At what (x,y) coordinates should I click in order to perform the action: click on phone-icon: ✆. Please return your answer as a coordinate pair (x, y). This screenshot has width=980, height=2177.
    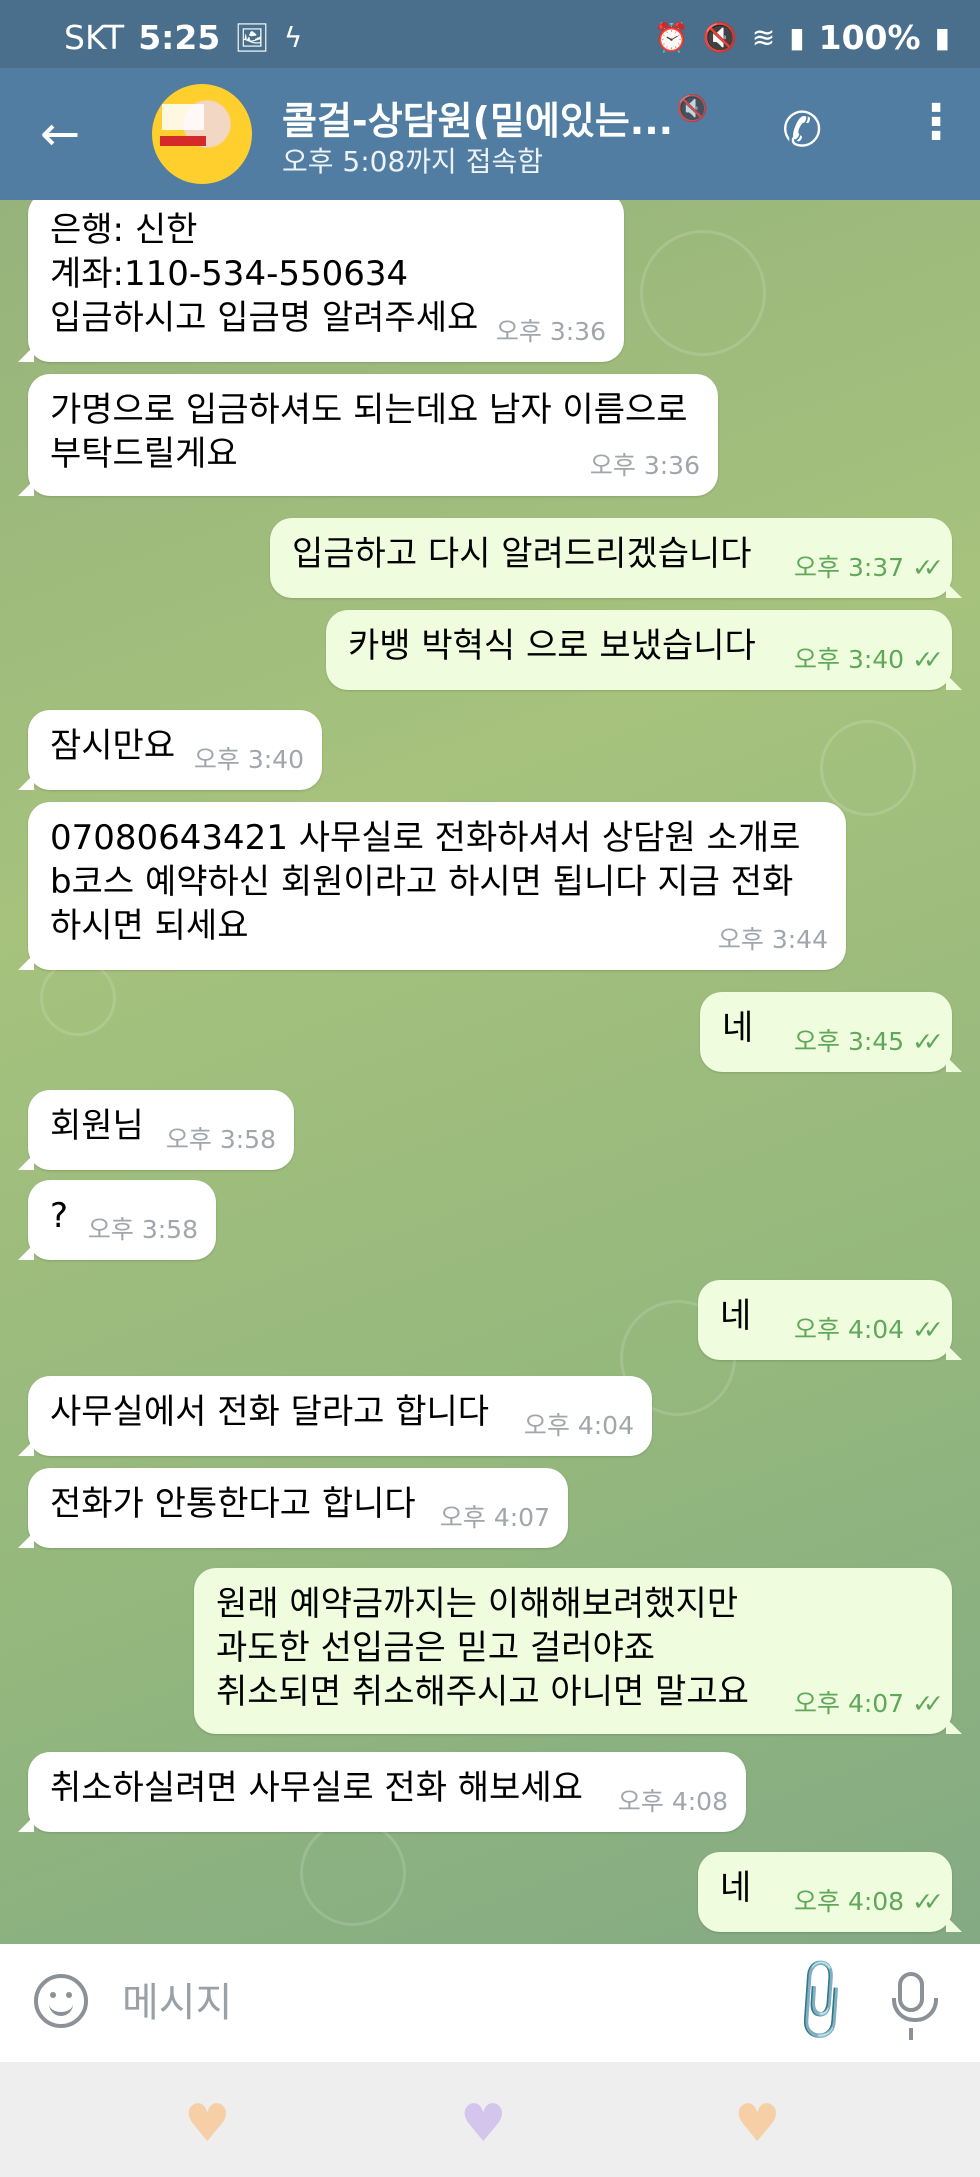
    Looking at the image, I should click on (802, 130).